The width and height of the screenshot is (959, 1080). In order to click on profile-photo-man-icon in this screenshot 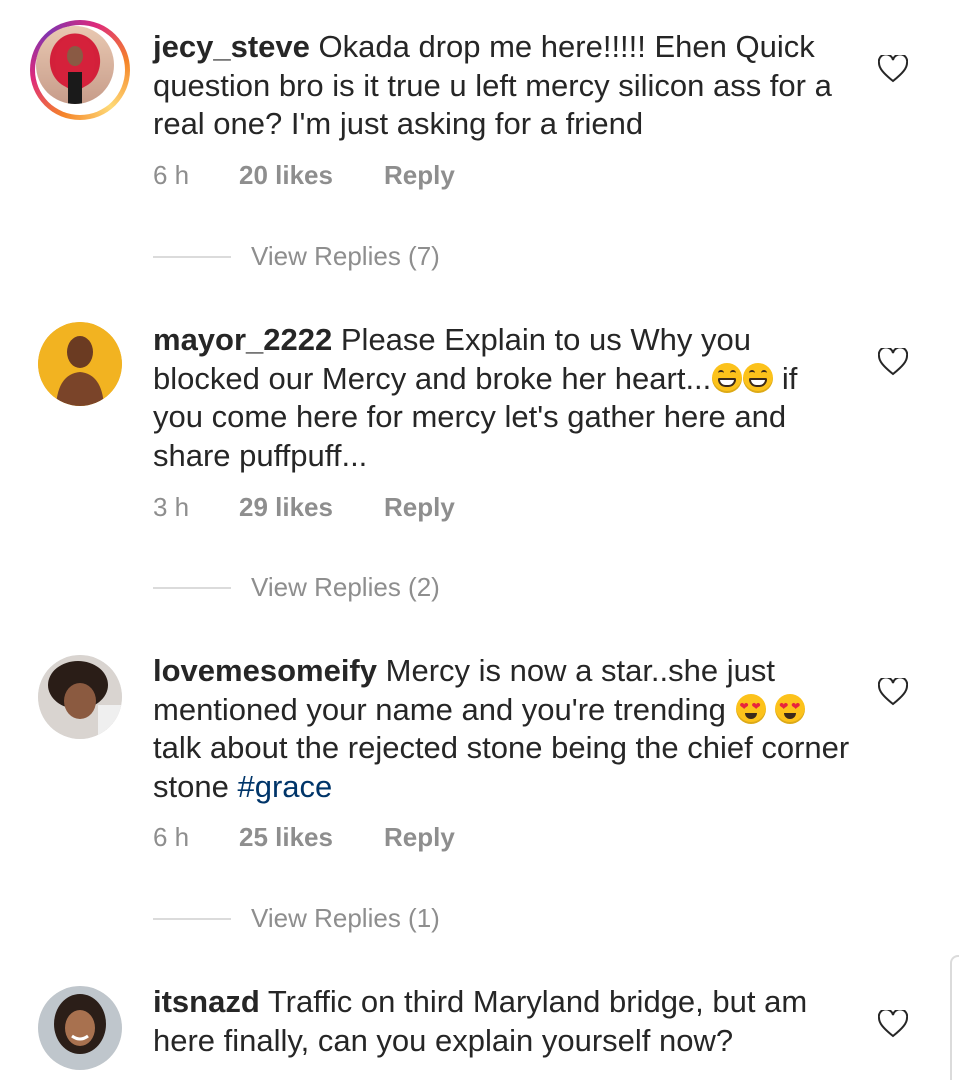, I will do `click(80, 364)`.